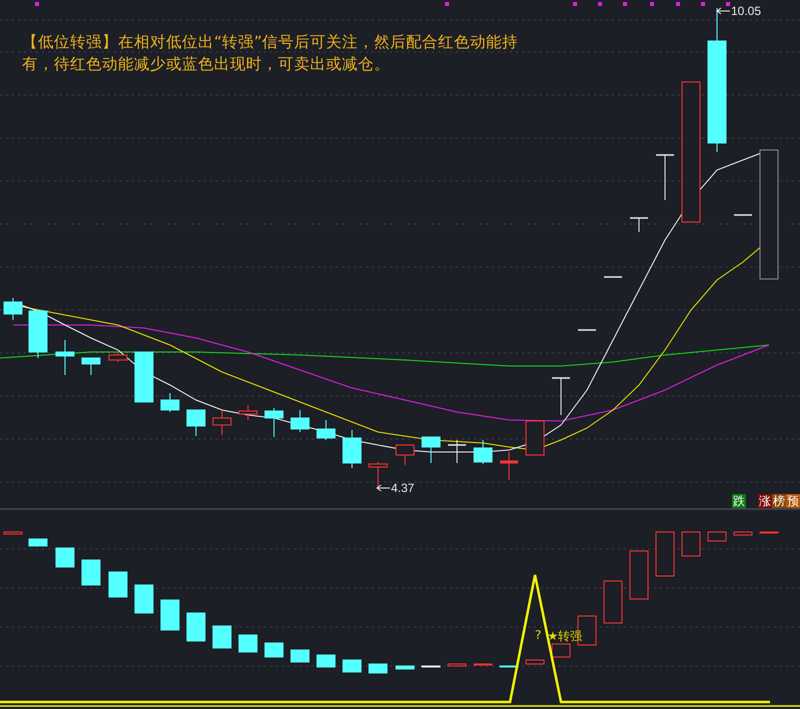  I want to click on indicator-badge: 涨, so click(765, 501).